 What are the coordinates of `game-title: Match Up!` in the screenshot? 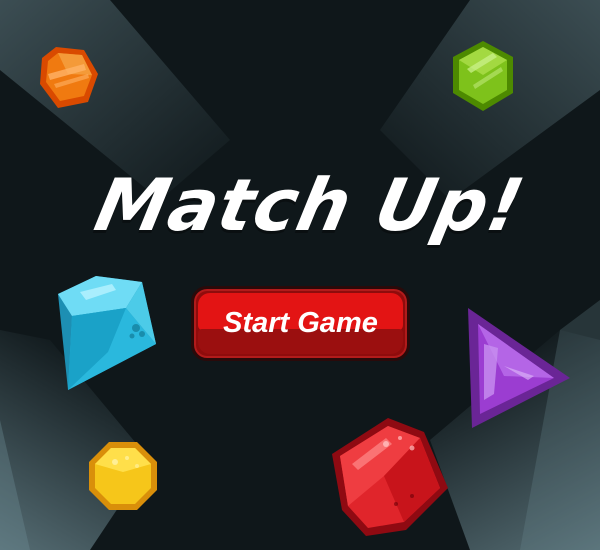 It's located at (310, 205).